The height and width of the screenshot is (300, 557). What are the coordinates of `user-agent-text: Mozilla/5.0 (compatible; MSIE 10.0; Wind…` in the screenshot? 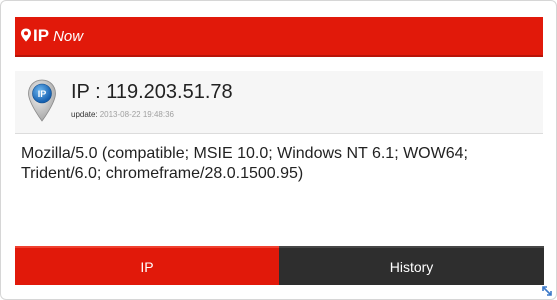 It's located at (244, 163).